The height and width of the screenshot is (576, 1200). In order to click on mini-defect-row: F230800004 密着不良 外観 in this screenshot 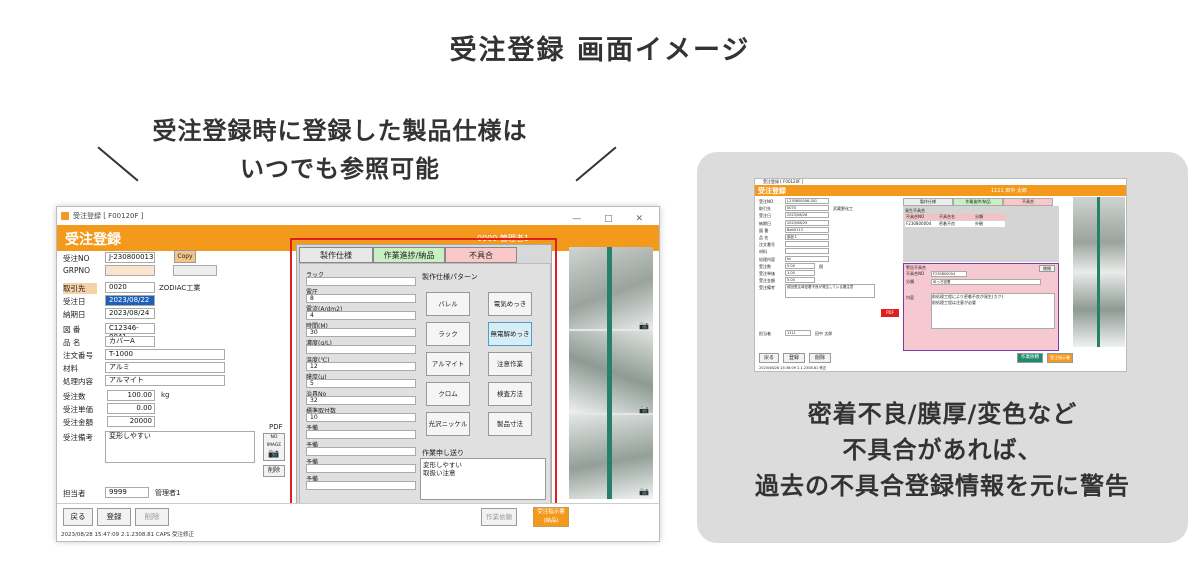, I will do `click(955, 224)`.